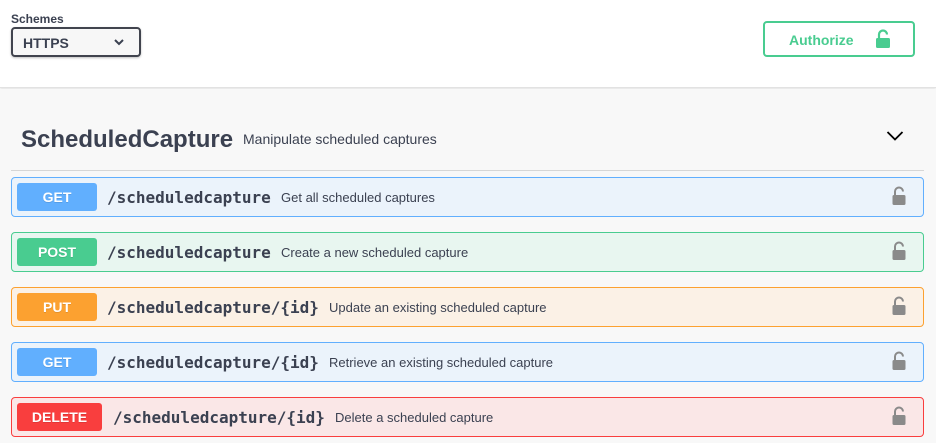  Describe the element at coordinates (441, 362) in the screenshot. I see `operation-summary: Retrieve an existing scheduled capture` at that location.